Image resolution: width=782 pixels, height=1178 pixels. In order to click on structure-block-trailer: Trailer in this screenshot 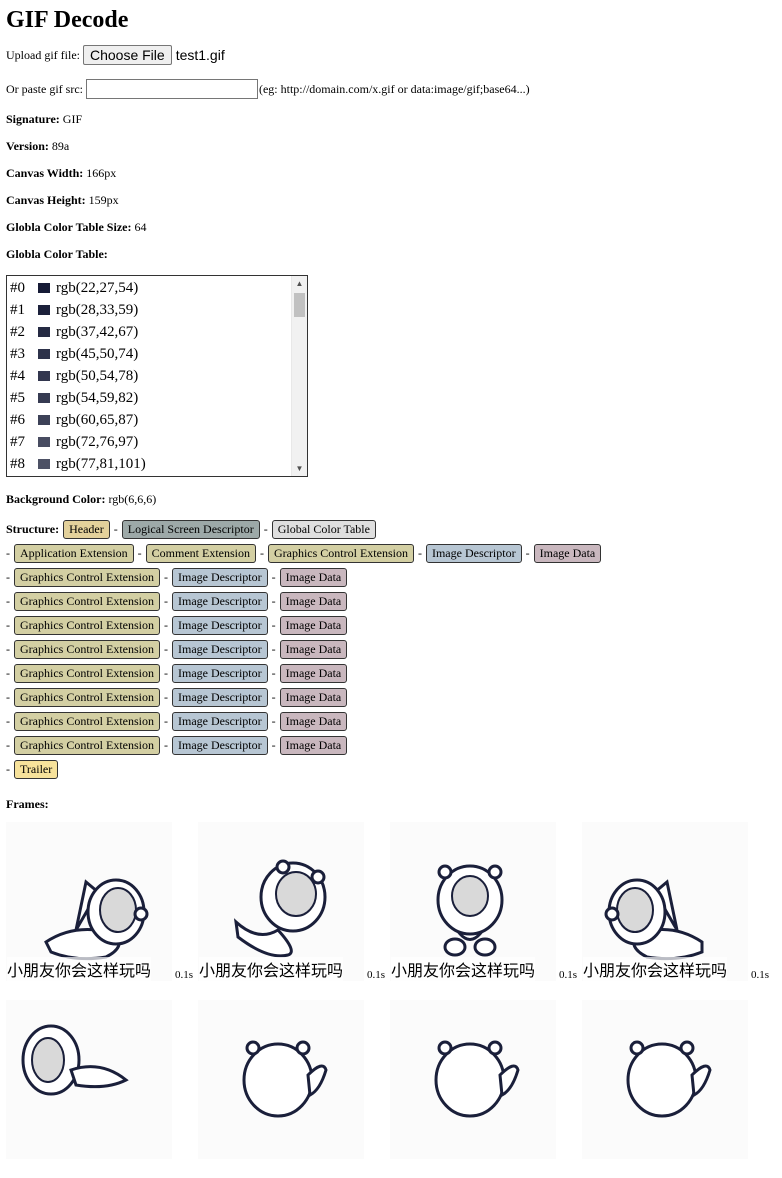, I will do `click(36, 769)`.